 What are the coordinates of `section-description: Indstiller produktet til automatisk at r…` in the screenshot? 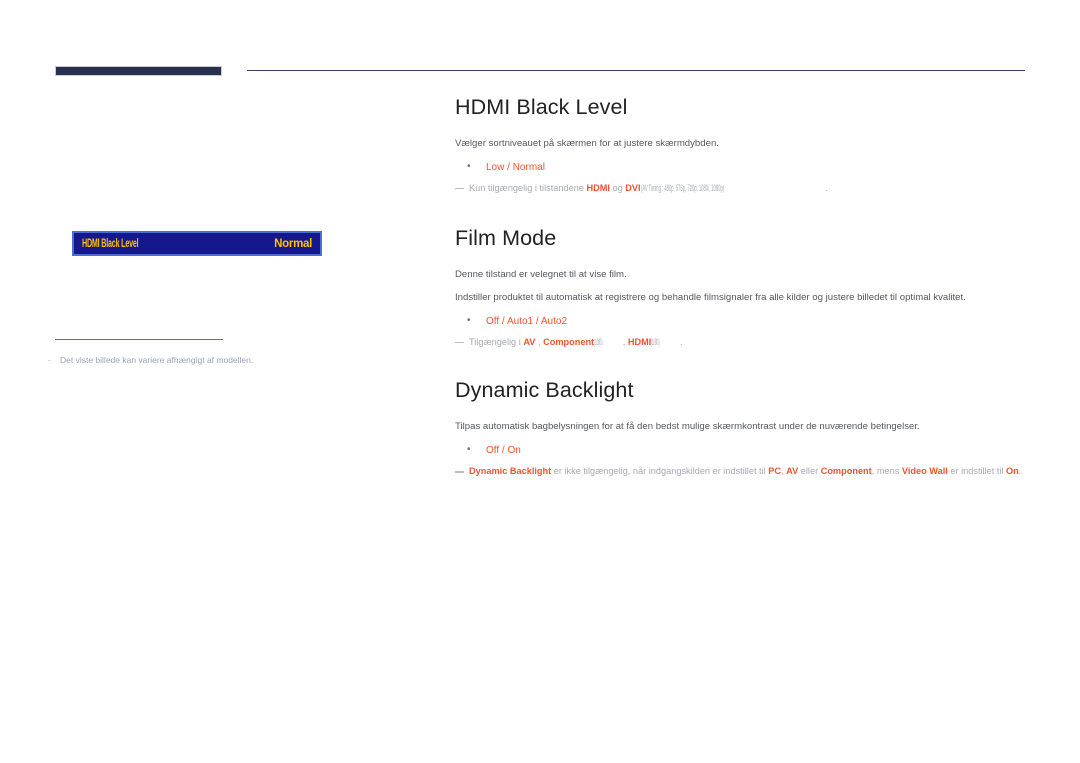 It's located at (710, 297).